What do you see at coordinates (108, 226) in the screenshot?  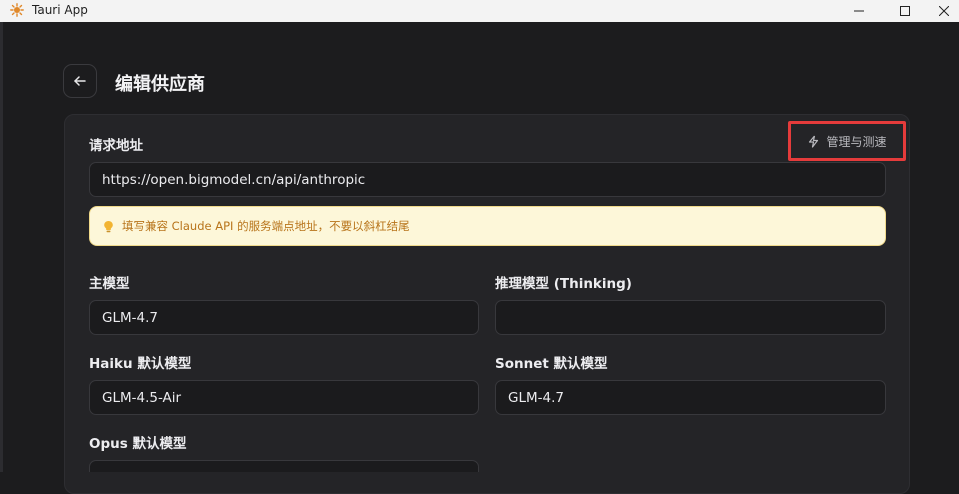 I see `lightbulb-icon` at bounding box center [108, 226].